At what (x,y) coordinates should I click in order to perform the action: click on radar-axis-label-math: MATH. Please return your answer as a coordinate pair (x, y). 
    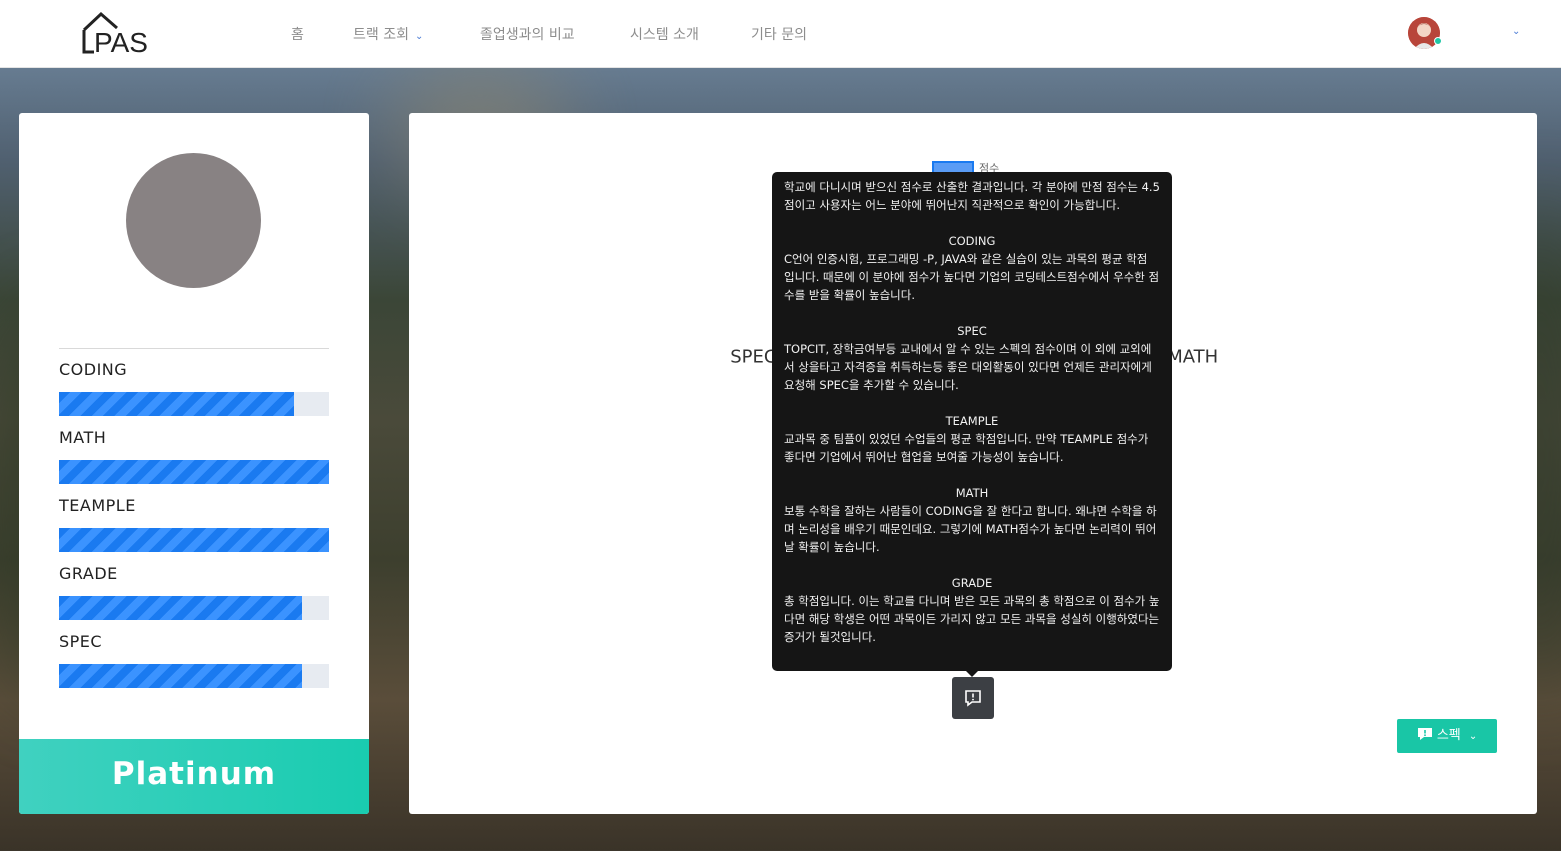
    Looking at the image, I should click on (1192, 357).